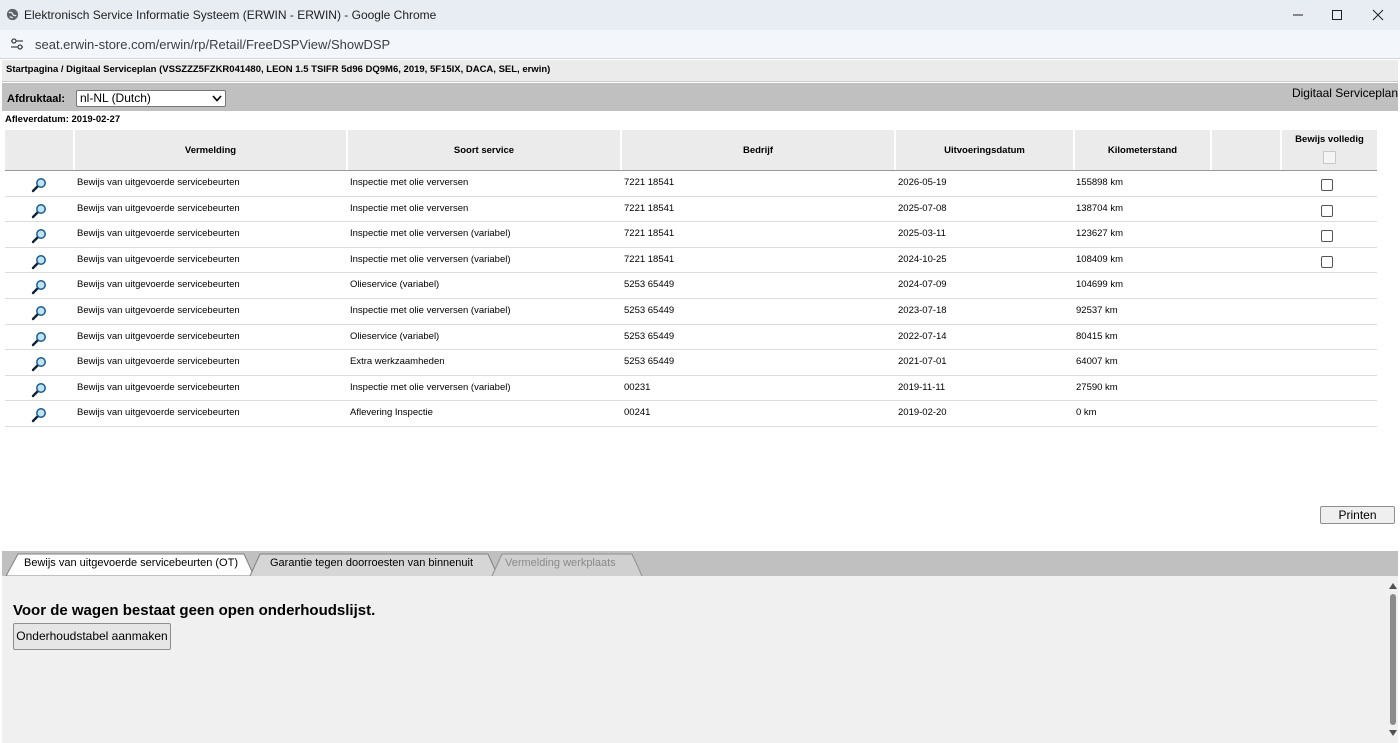 The image size is (1400, 743). What do you see at coordinates (1247, 150) in the screenshot?
I see `header-empty-col` at bounding box center [1247, 150].